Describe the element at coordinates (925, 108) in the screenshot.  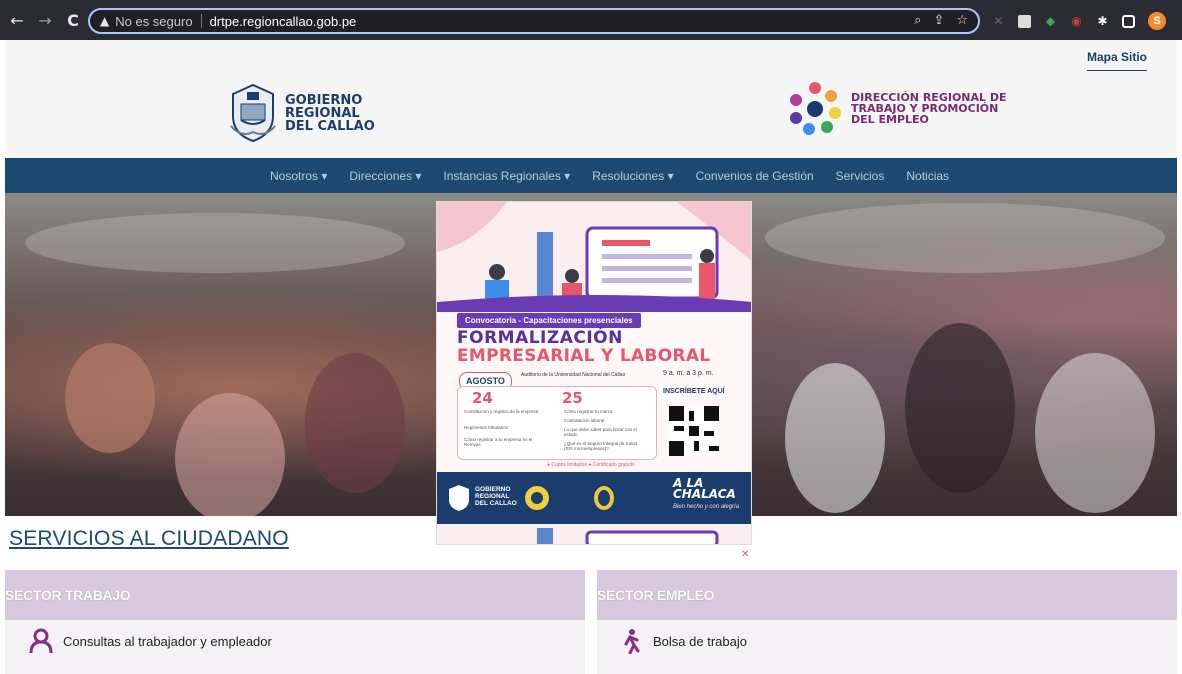
I see `drtpe-logo-line: TRABAJO Y PROMOCIÓN` at that location.